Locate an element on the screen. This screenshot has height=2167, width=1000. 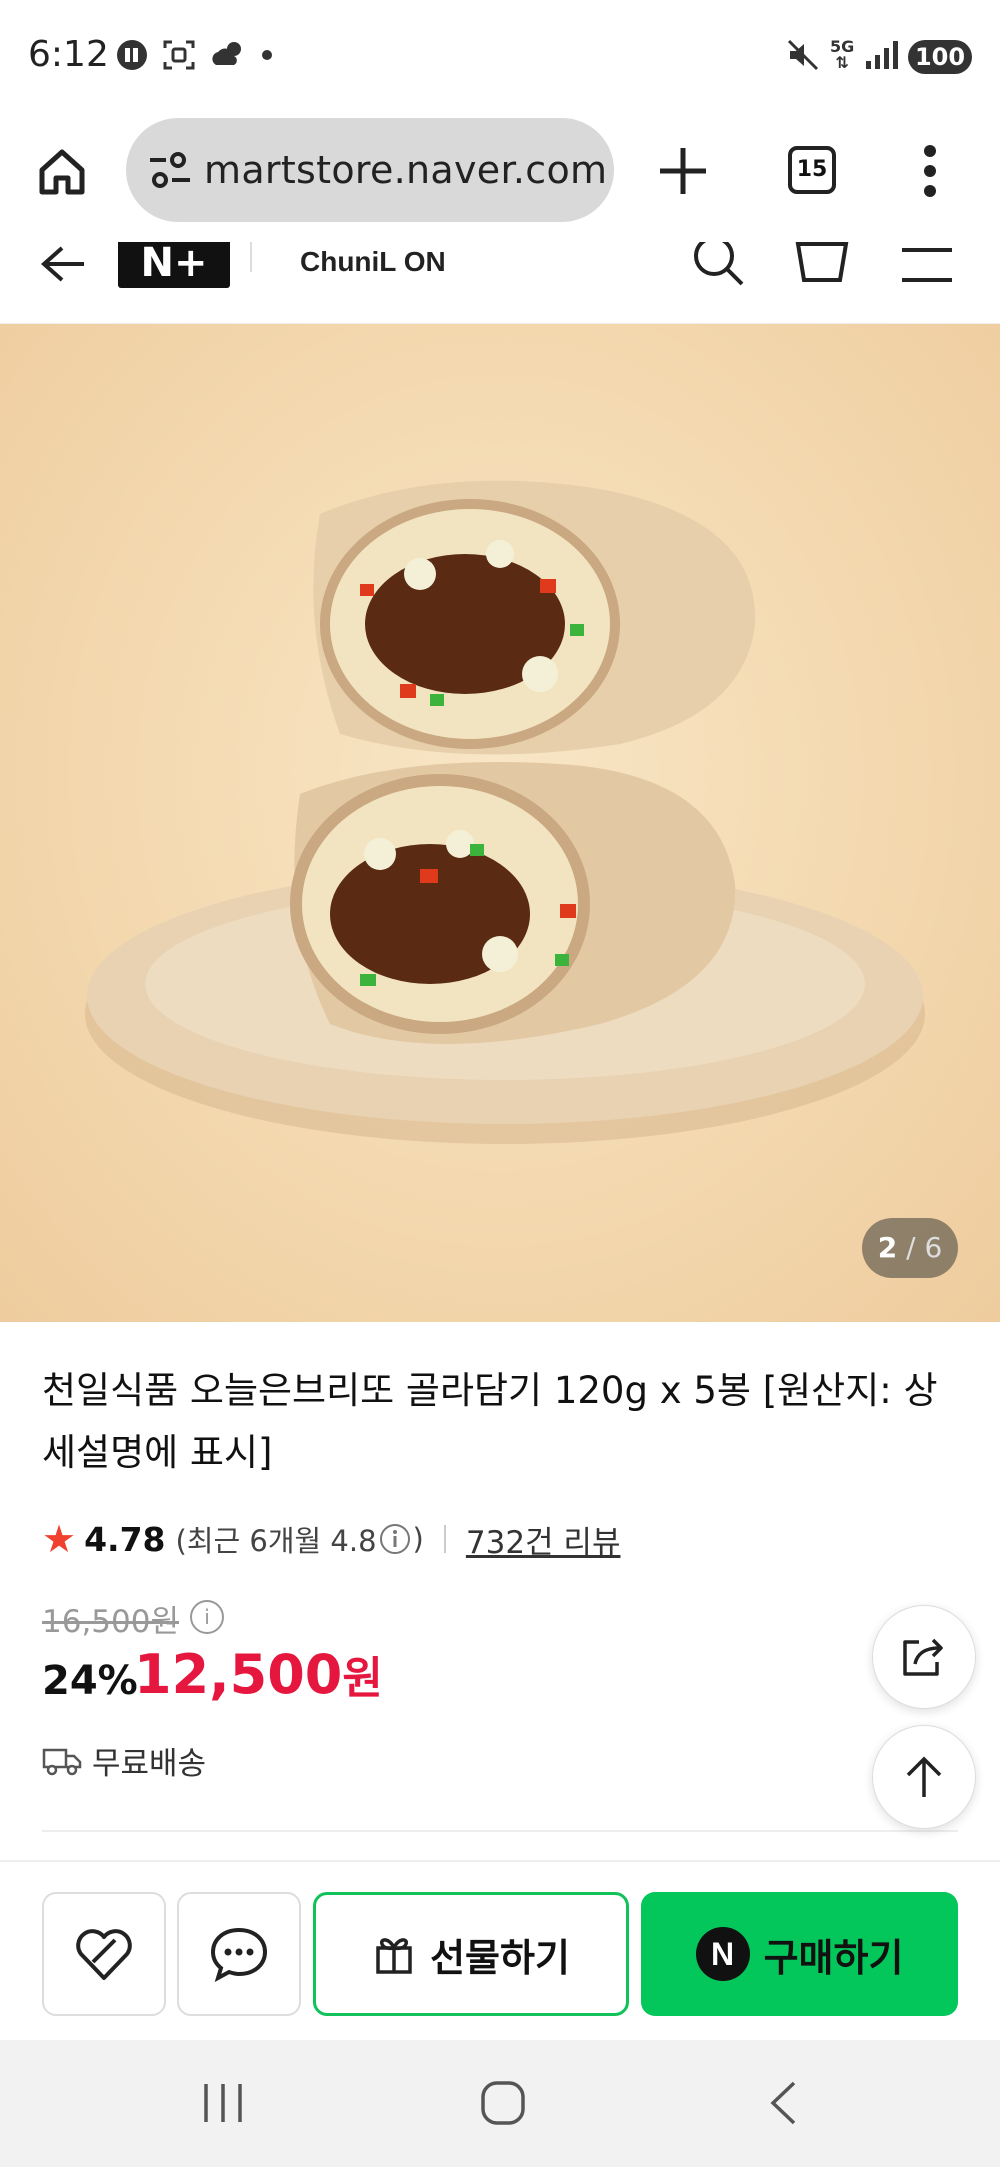
recents-button is located at coordinates (223, 2105).